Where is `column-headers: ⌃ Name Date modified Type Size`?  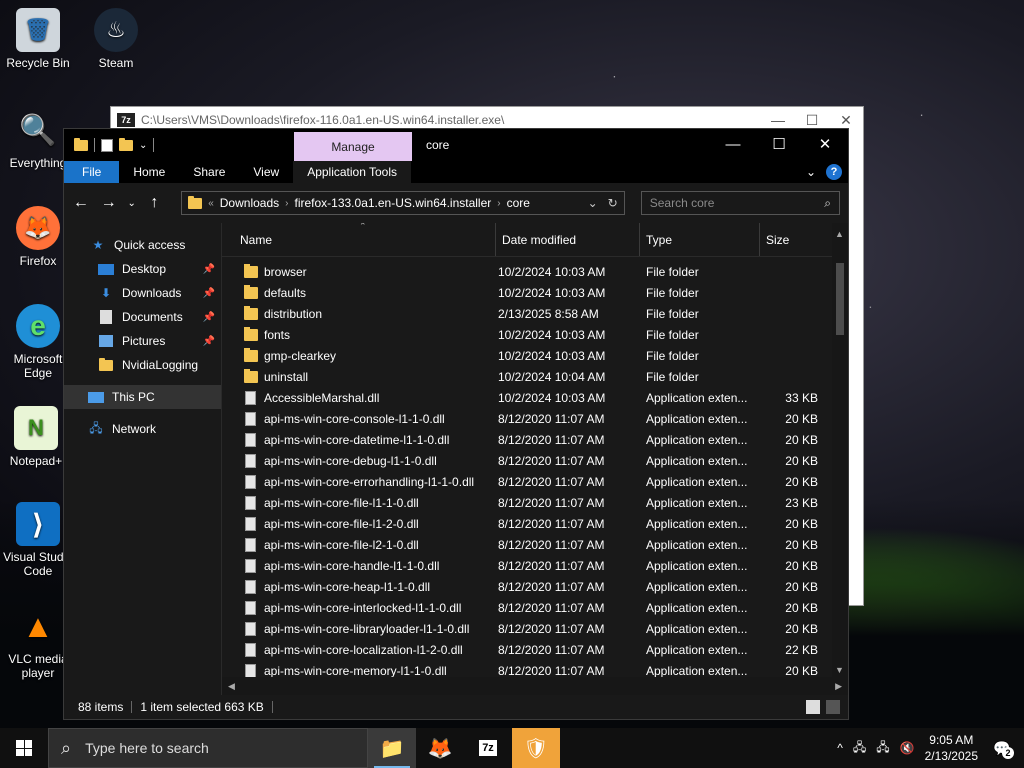
column-headers: ⌃ Name Date modified Type Size is located at coordinates (535, 240).